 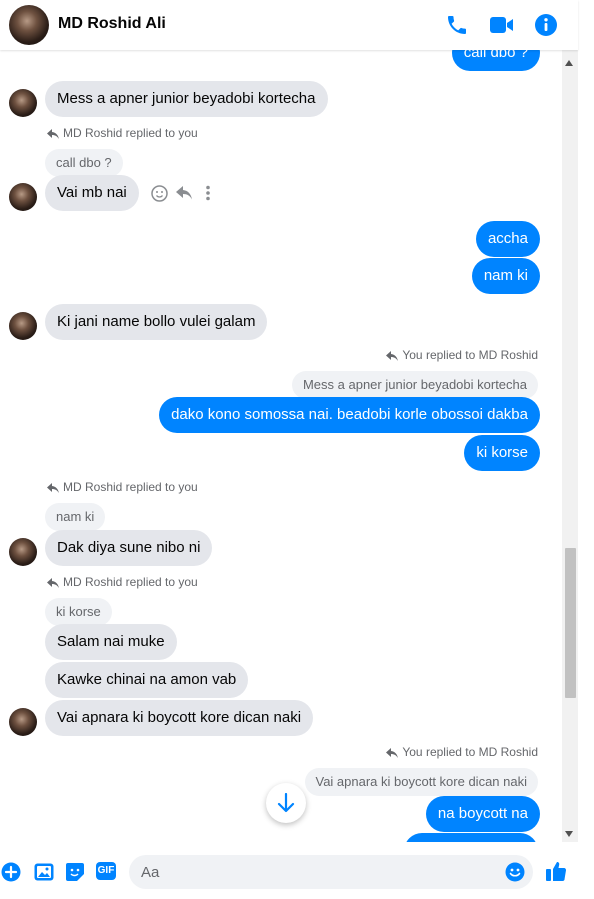 I want to click on chat-header: MD Roshid Ali, so click(x=289, y=25).